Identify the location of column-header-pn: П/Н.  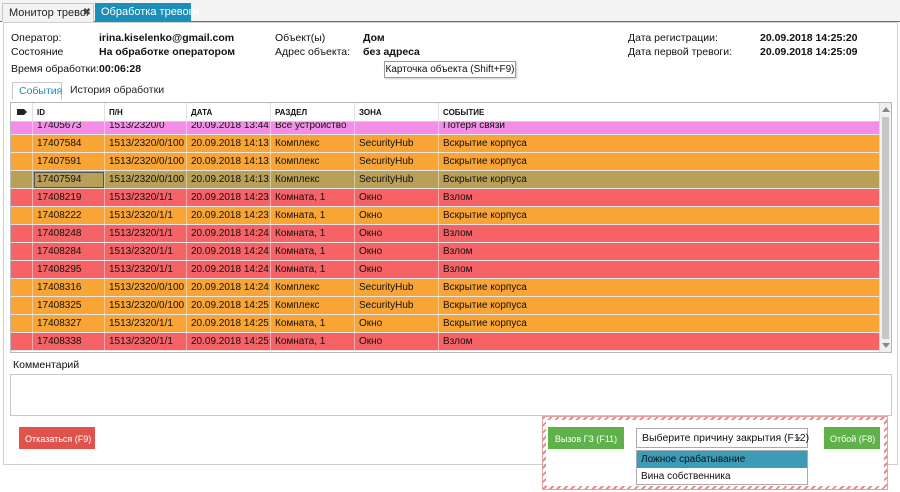
(146, 112).